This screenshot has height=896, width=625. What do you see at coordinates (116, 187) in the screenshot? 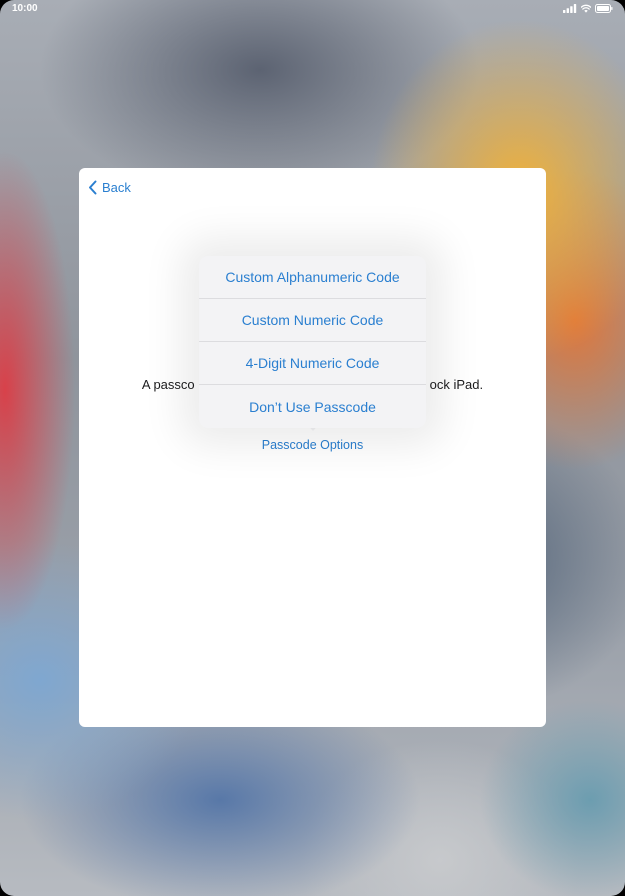
I see `back-label: Back` at bounding box center [116, 187].